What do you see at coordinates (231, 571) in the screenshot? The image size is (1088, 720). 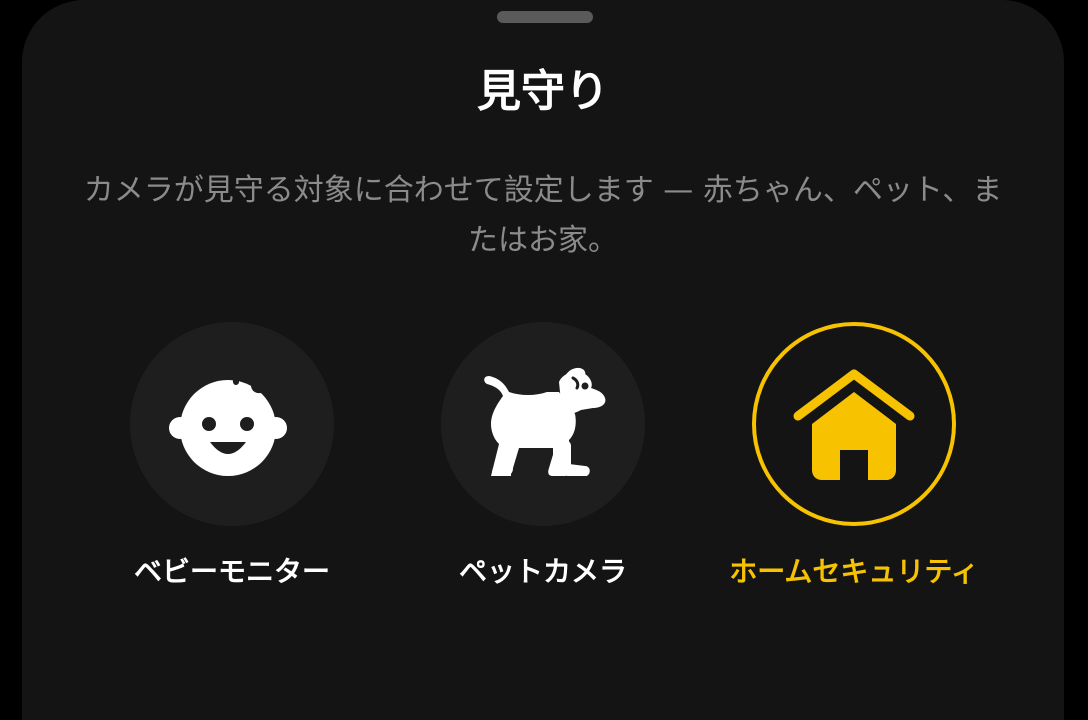 I see `option-baby-monitor-label: ベビーモニター` at bounding box center [231, 571].